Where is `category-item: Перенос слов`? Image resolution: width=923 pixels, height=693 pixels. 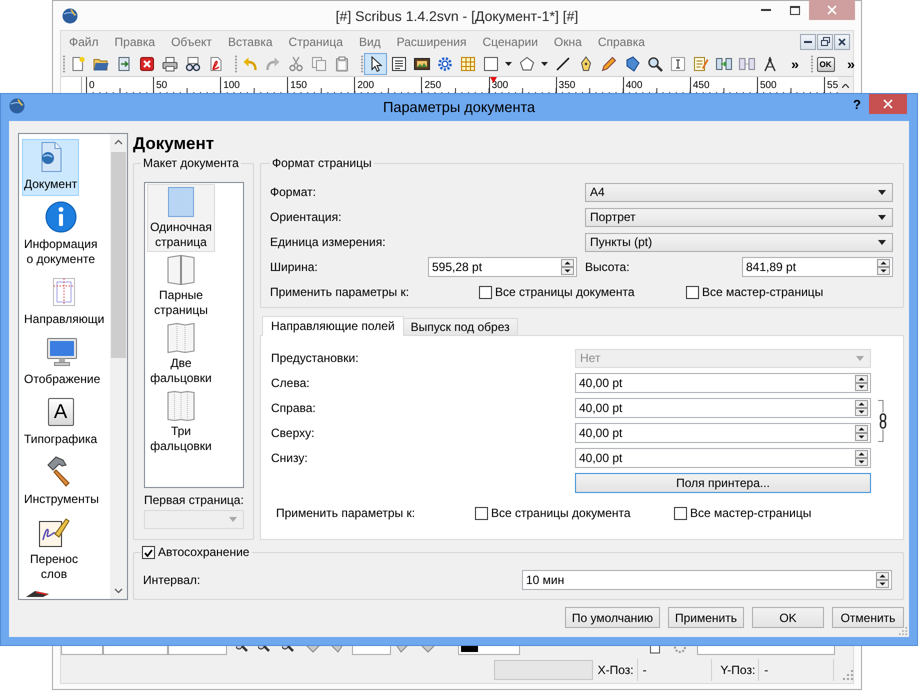
category-item: Перенос слов is located at coordinates (54, 550).